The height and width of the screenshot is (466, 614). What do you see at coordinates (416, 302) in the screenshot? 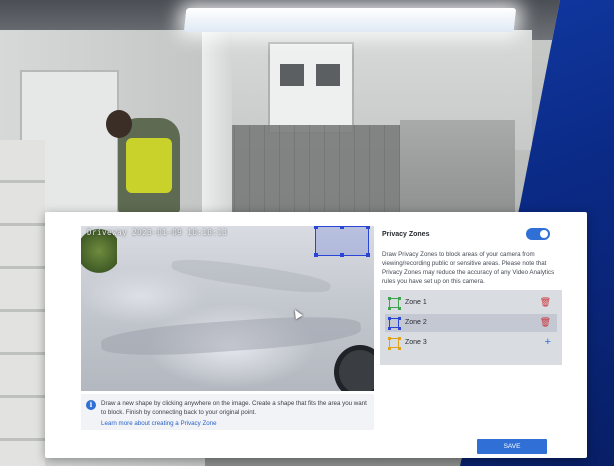
I see `zone-label: Zone 1` at bounding box center [416, 302].